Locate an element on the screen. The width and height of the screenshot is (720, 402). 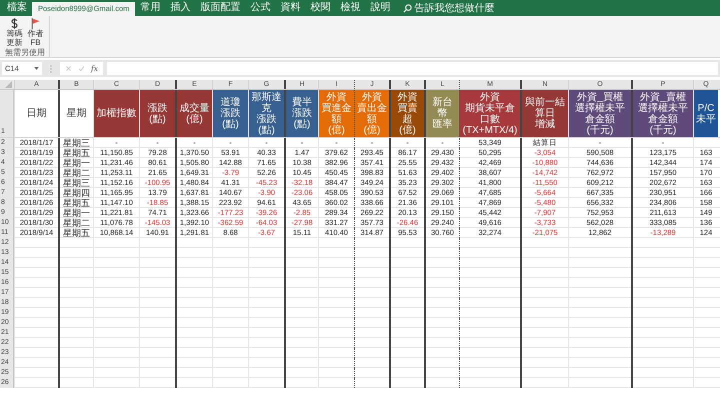
header-cell: 加權指數 is located at coordinates (116, 113).